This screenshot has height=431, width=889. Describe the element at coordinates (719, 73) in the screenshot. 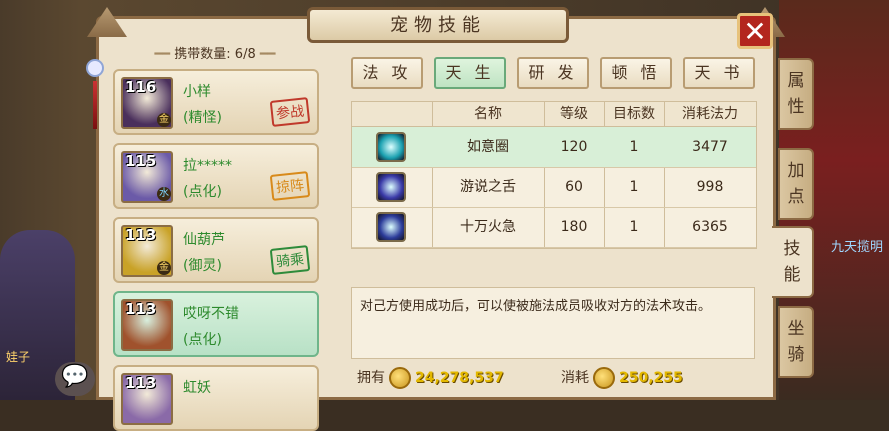

I see `tab-skill-category: 天 书` at that location.